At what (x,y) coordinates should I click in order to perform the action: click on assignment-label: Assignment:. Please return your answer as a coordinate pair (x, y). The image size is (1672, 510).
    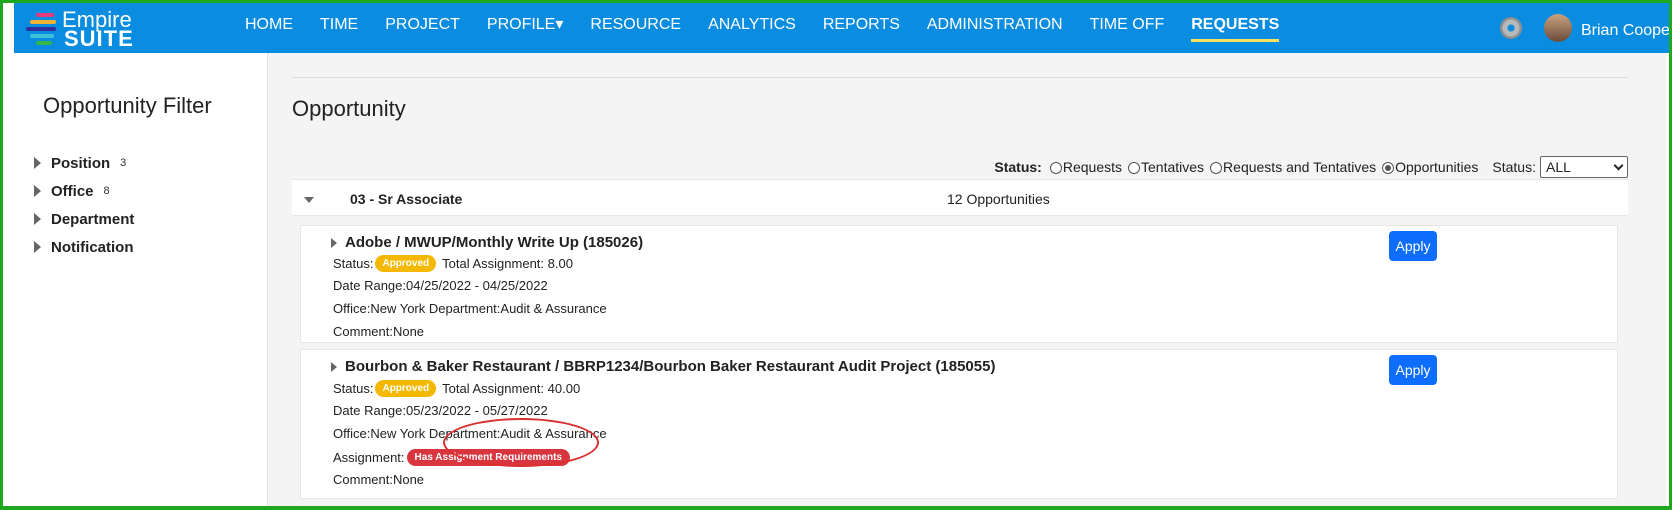
    Looking at the image, I should click on (369, 457).